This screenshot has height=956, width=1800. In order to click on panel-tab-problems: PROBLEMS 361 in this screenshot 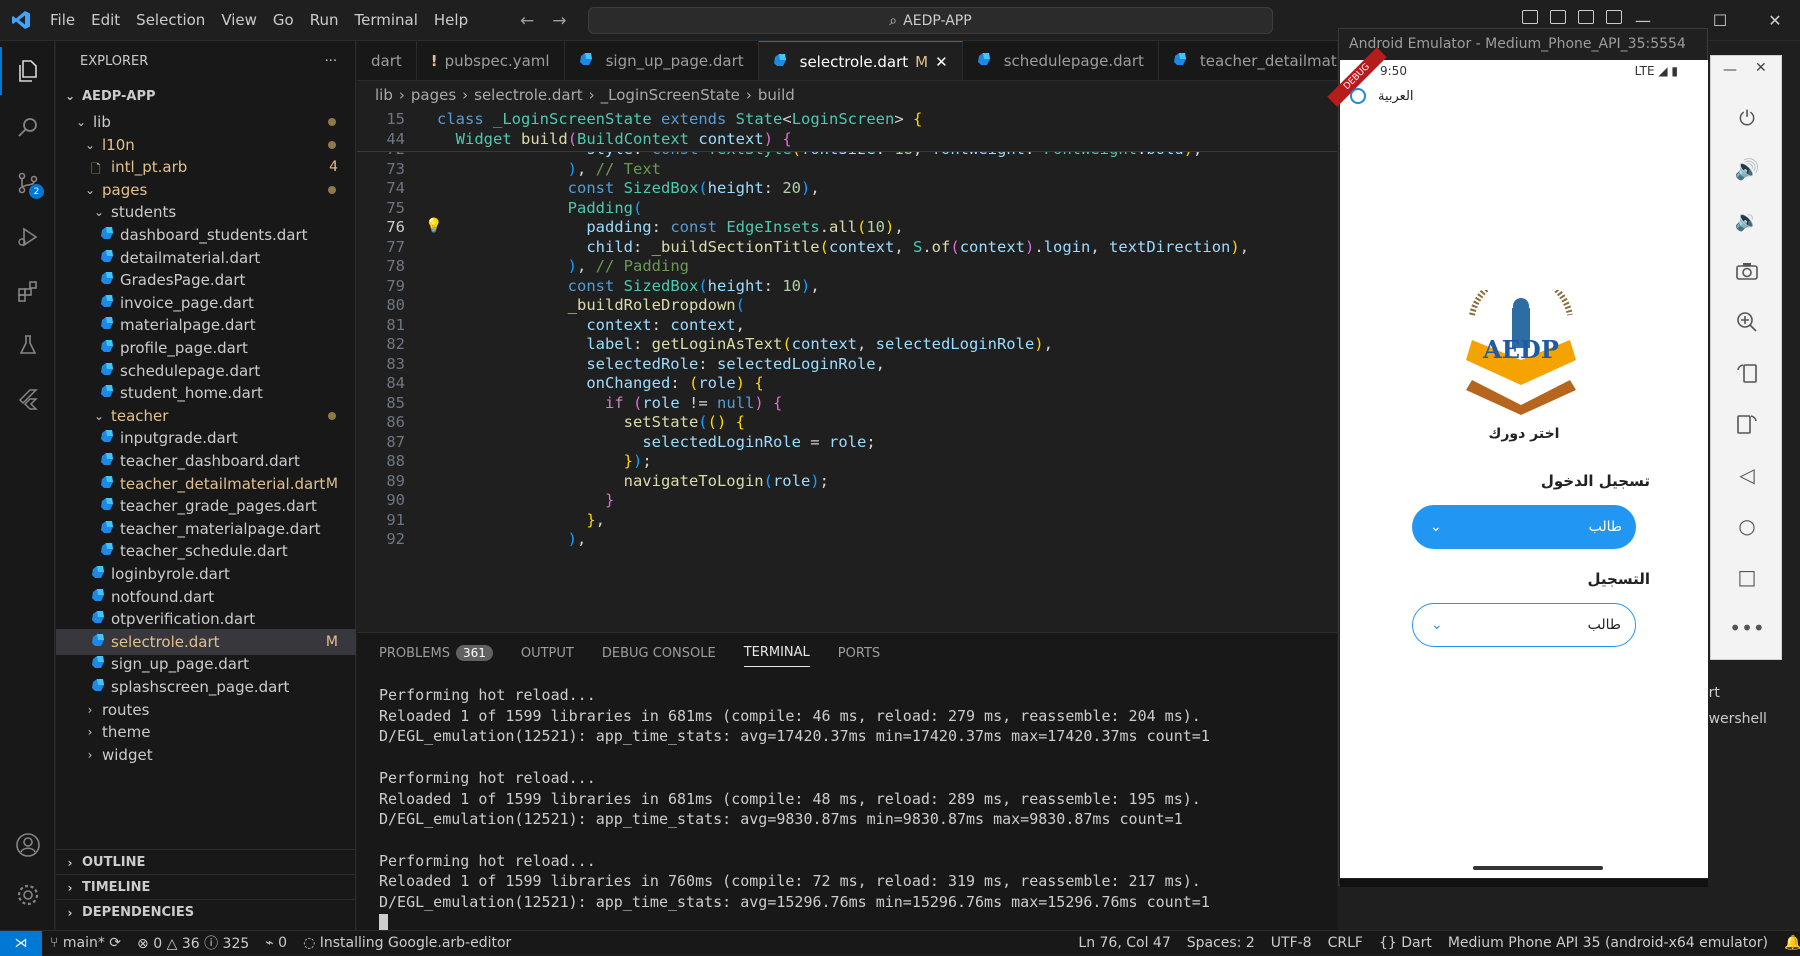, I will do `click(436, 652)`.